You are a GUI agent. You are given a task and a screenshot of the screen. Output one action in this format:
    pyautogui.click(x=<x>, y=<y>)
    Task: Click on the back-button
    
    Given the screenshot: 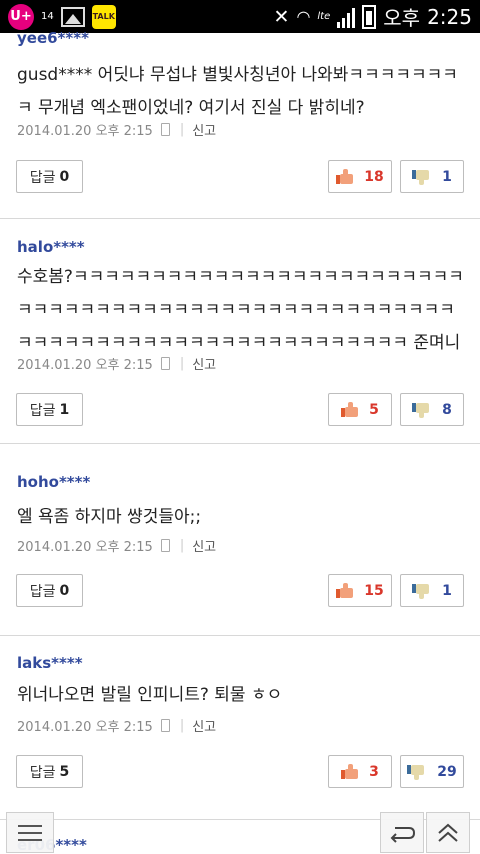 What is the action you would take?
    pyautogui.click(x=402, y=832)
    